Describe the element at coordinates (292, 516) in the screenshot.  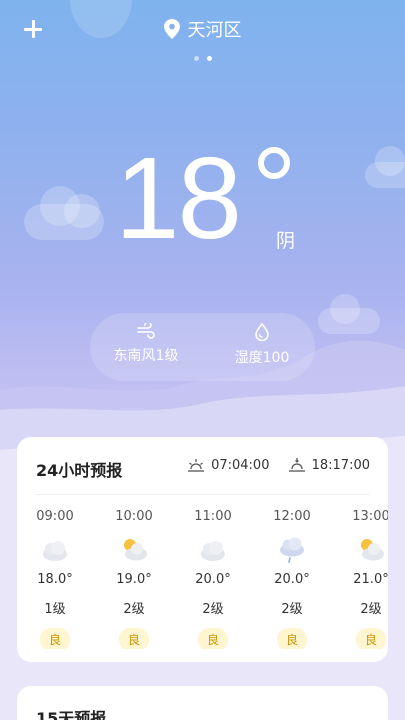
I see `hour-time: 12:00` at that location.